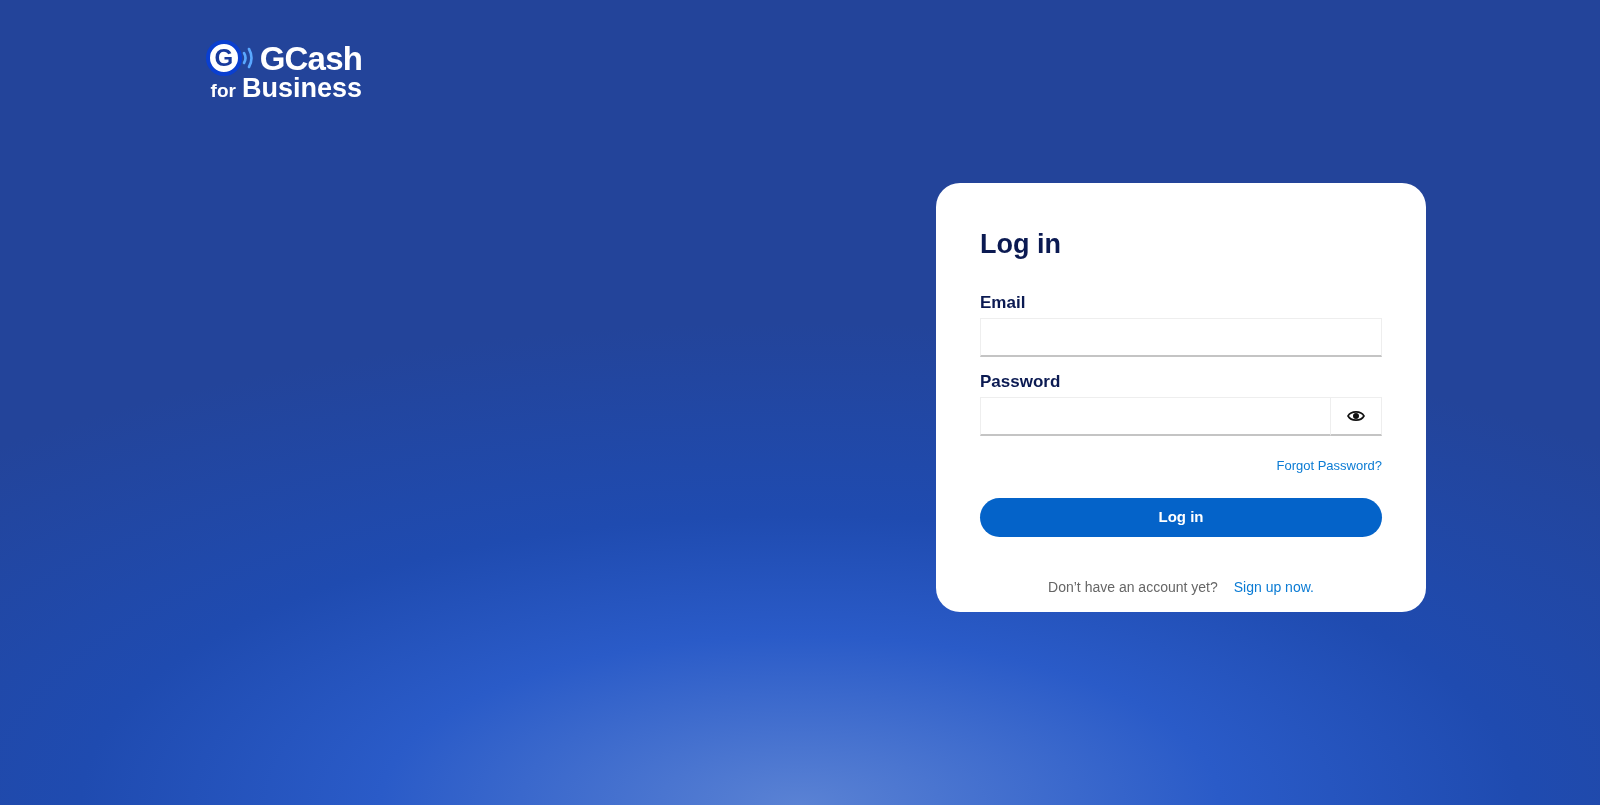 The width and height of the screenshot is (1600, 805). Describe the element at coordinates (1133, 587) in the screenshot. I see `signup-prompt: Don’t have an account yet?` at that location.